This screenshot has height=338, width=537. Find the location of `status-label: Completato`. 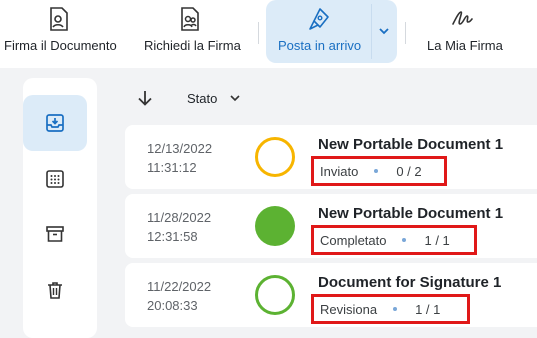

status-label: Completato is located at coordinates (353, 240).